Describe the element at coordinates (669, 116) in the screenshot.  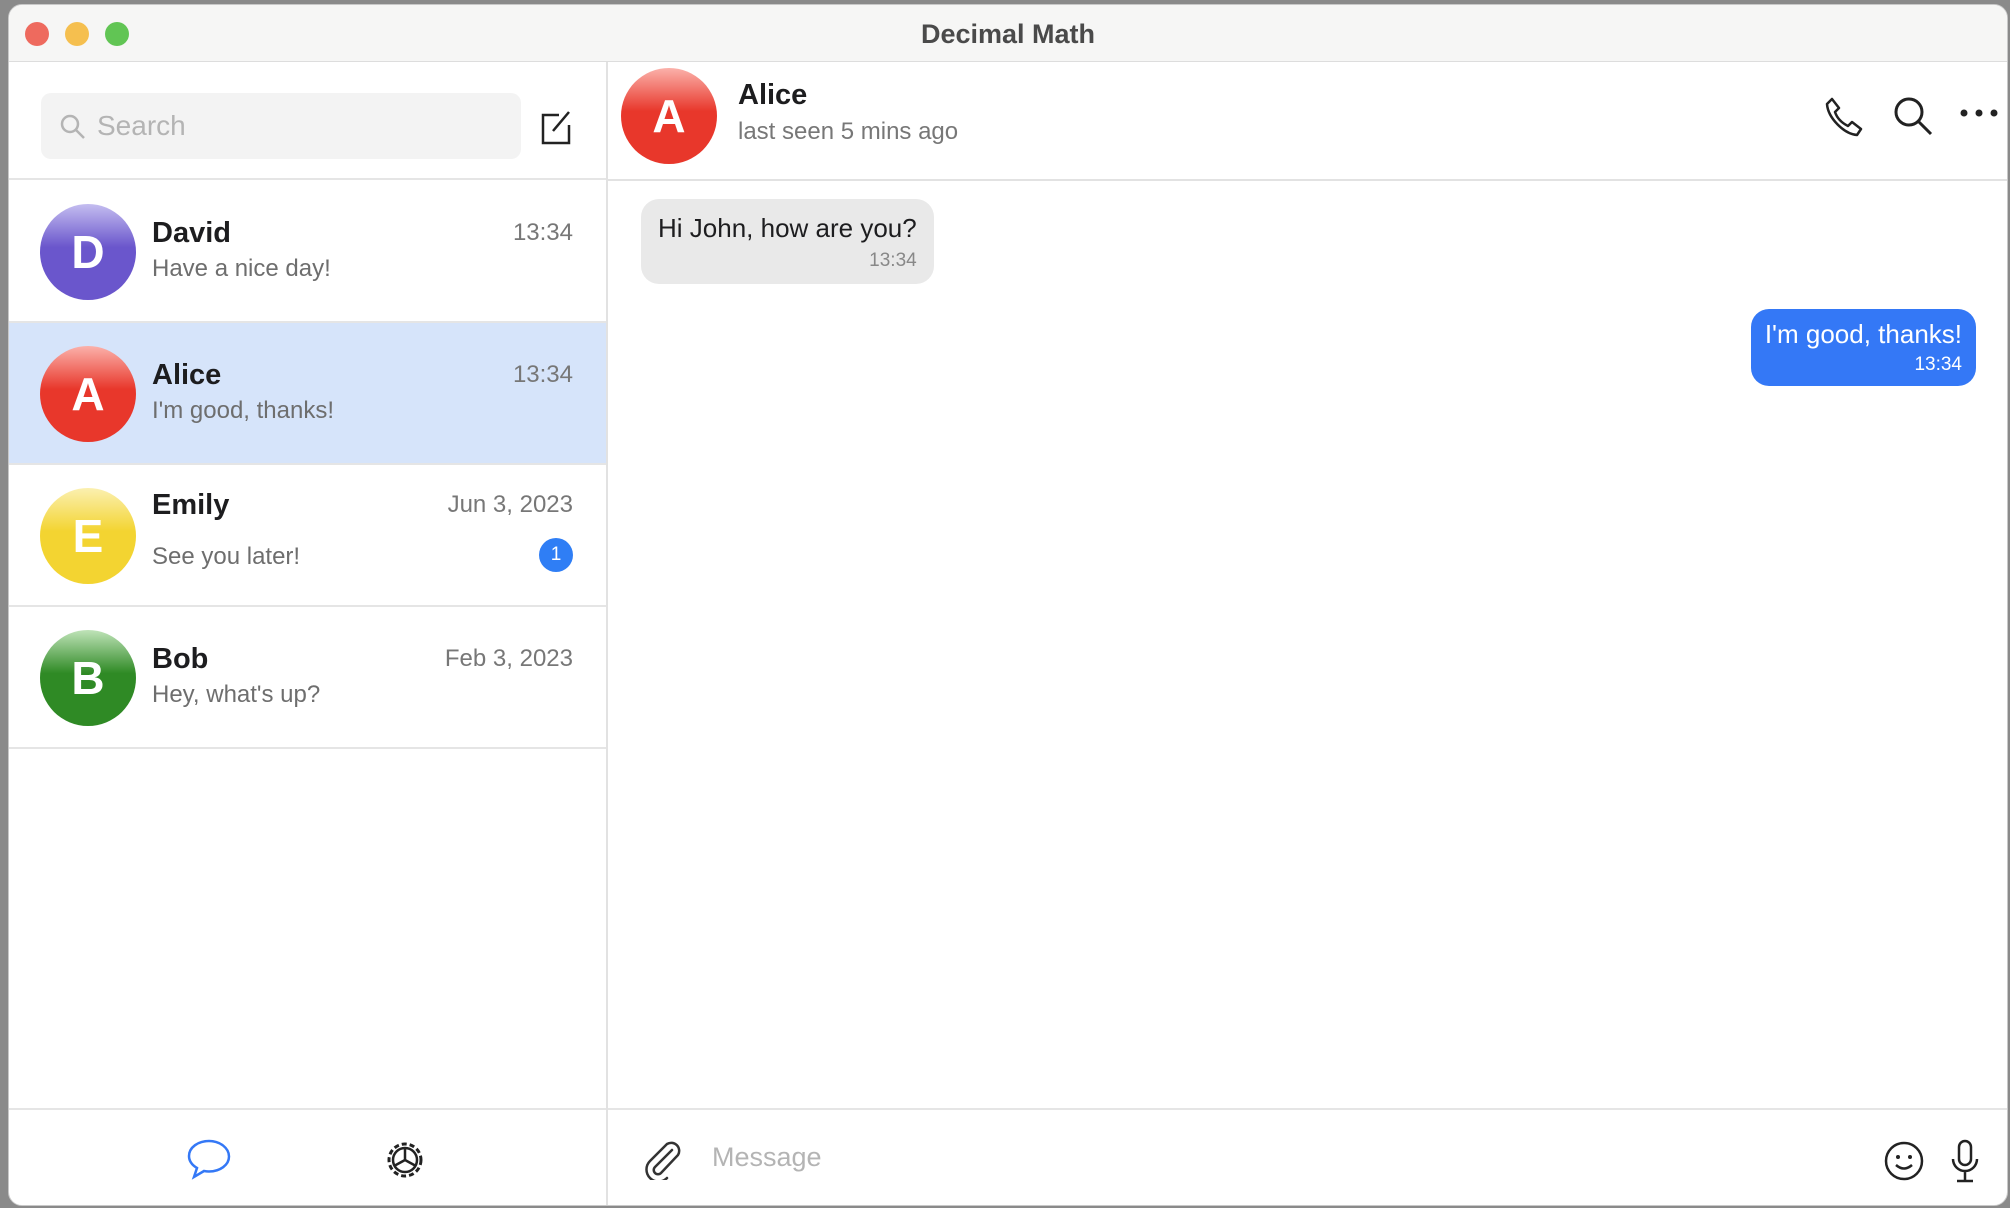
I see `contact-avatar: A` at that location.